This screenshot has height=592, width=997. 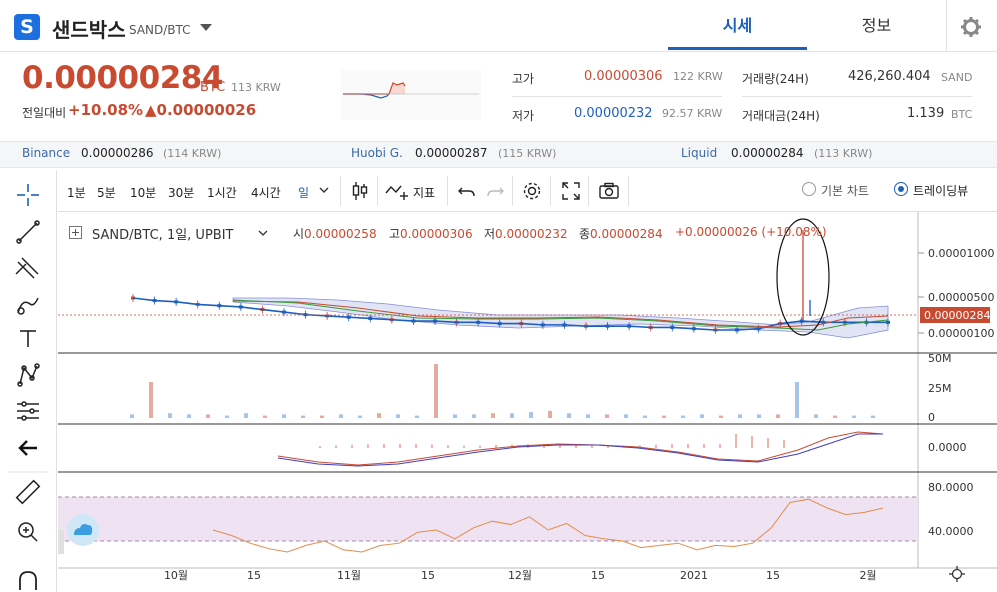 I want to click on pattern-icon, so click(x=28, y=375).